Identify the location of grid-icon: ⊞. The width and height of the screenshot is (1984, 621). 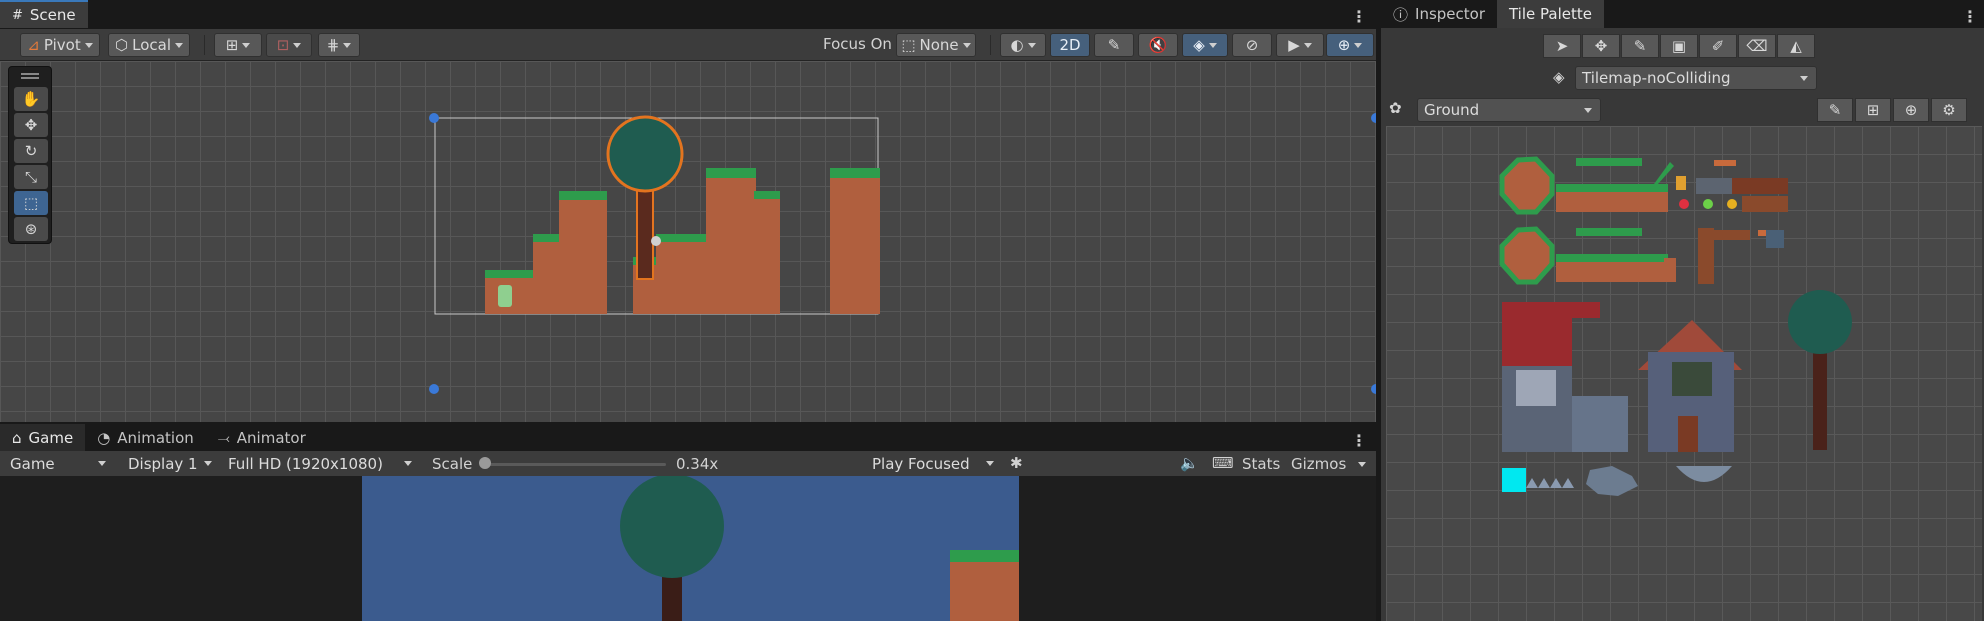
(1873, 110).